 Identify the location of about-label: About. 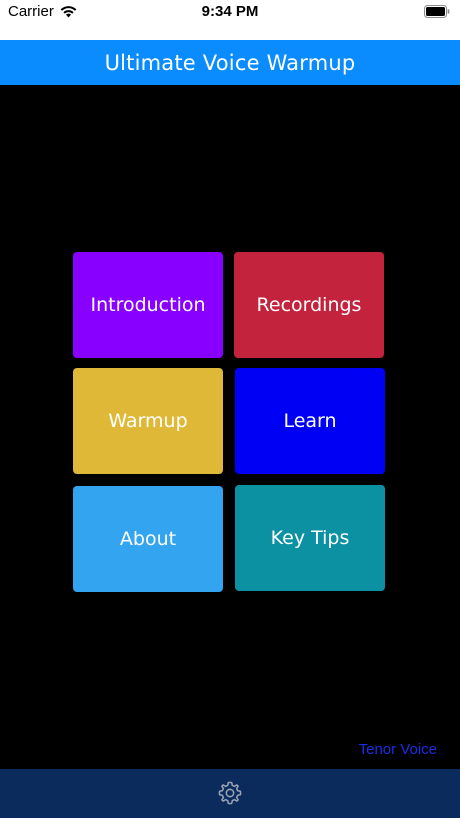
(148, 539).